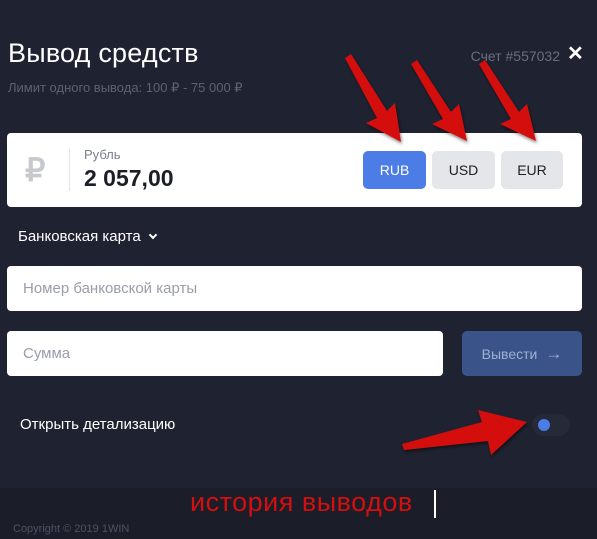 The image size is (597, 539). I want to click on currency-button-rub: RUB, so click(394, 170).